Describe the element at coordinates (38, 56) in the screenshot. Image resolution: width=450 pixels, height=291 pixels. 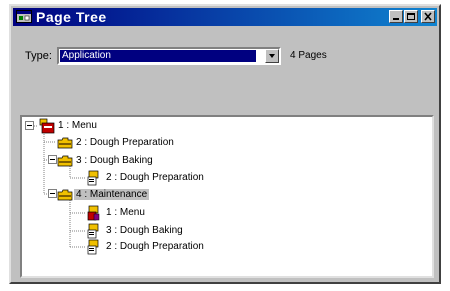
I see `type-label: Type:` at that location.